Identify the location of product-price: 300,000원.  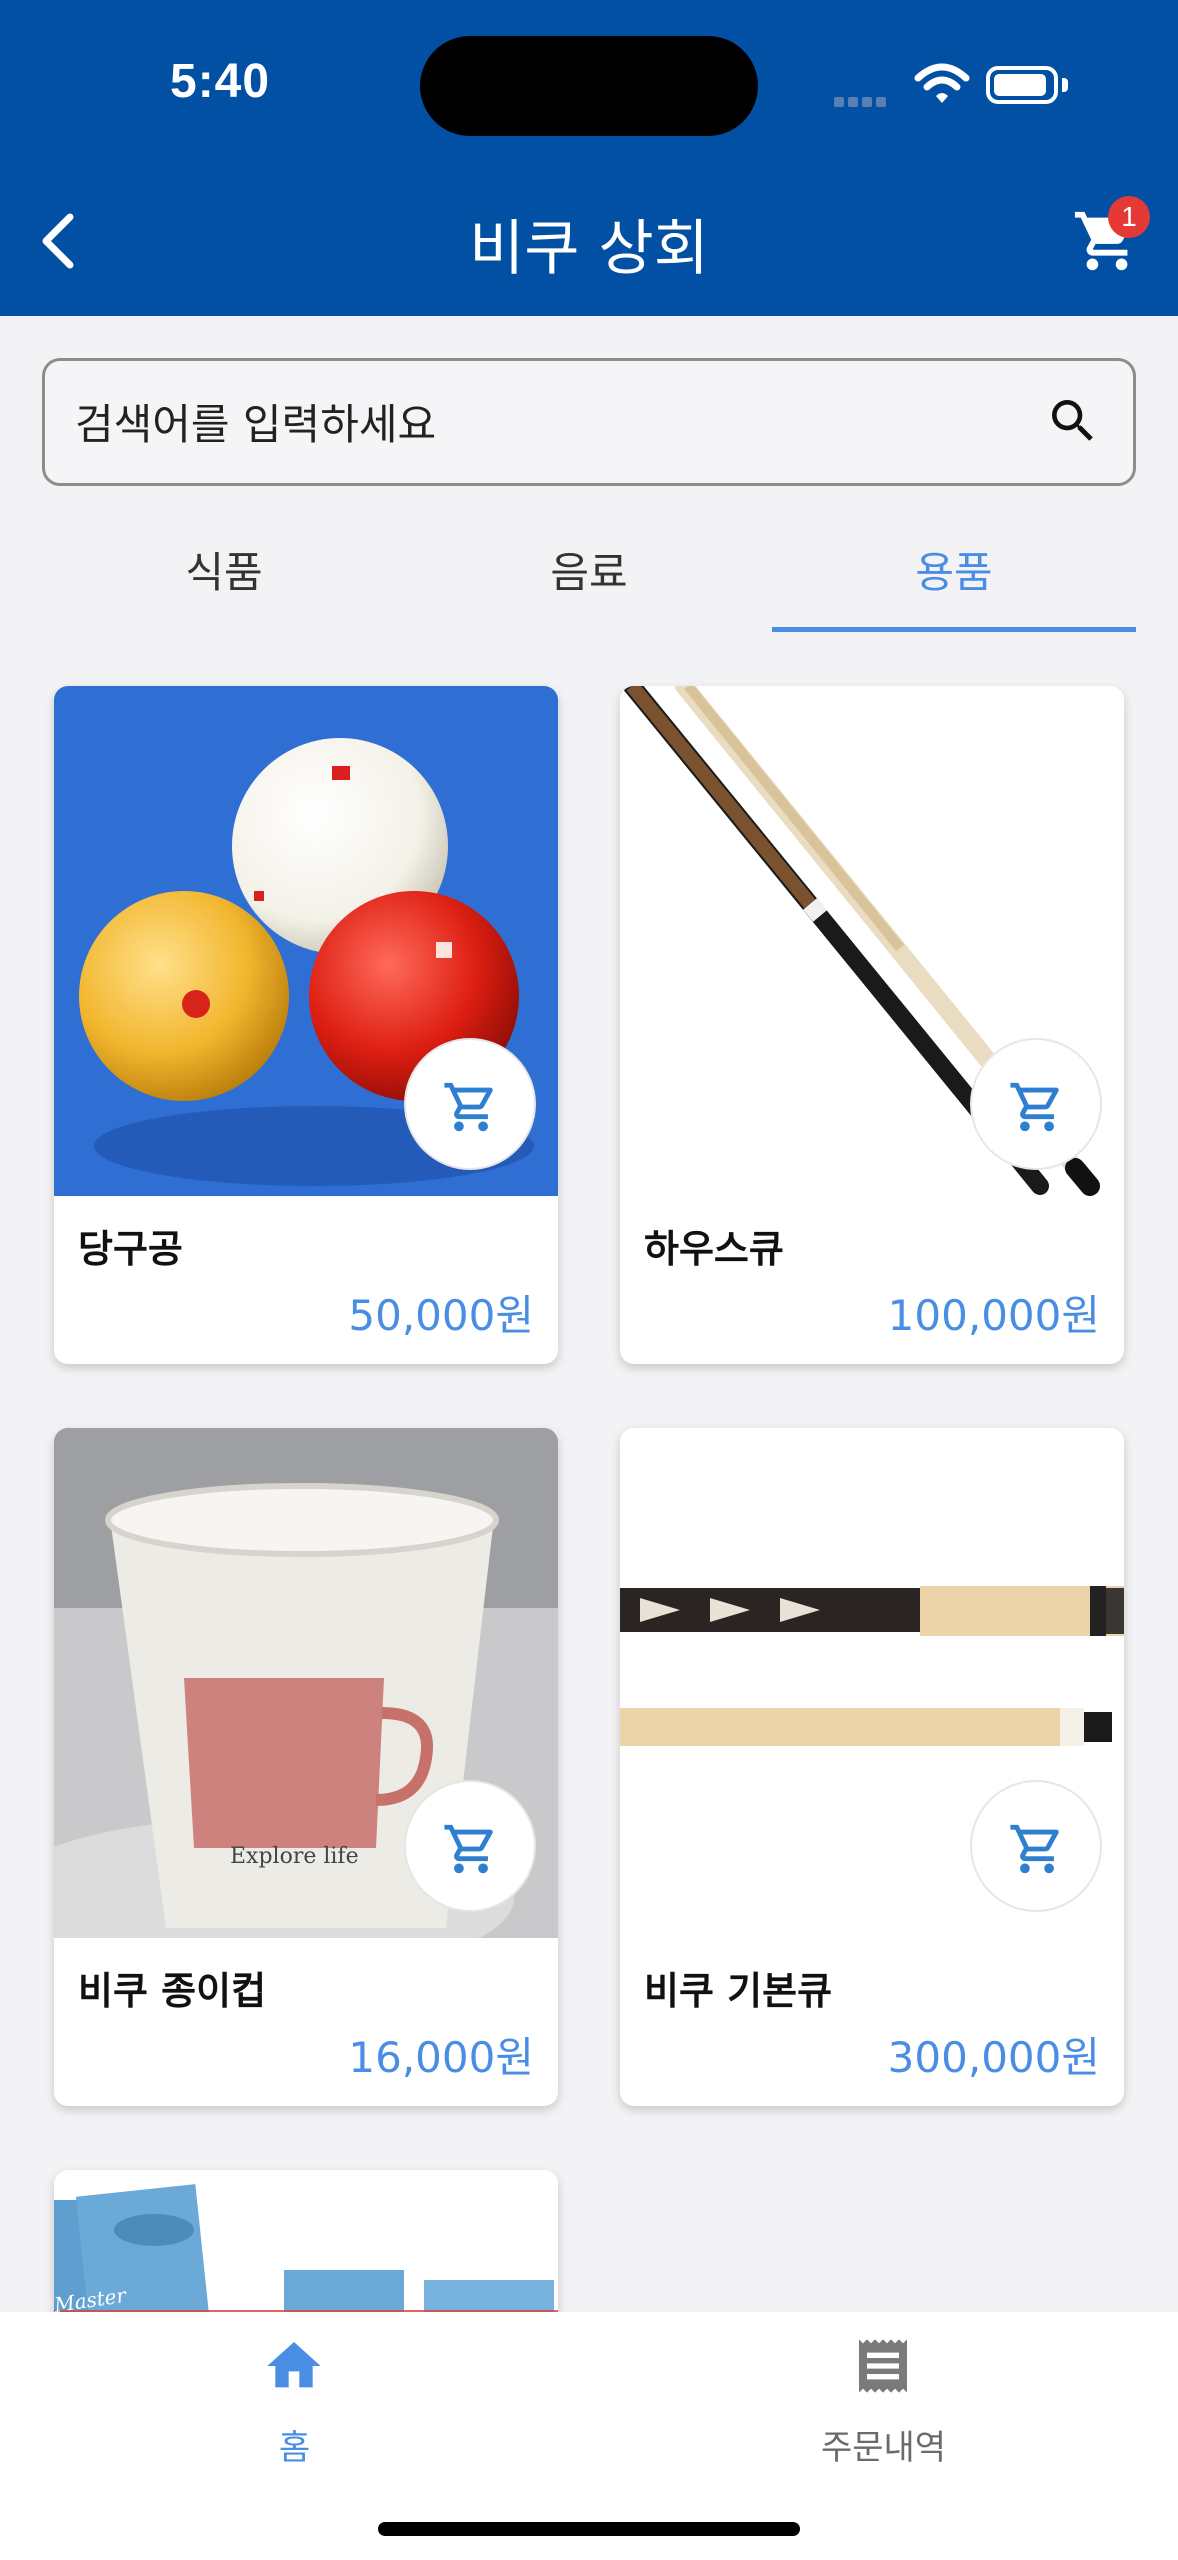
(993, 2057).